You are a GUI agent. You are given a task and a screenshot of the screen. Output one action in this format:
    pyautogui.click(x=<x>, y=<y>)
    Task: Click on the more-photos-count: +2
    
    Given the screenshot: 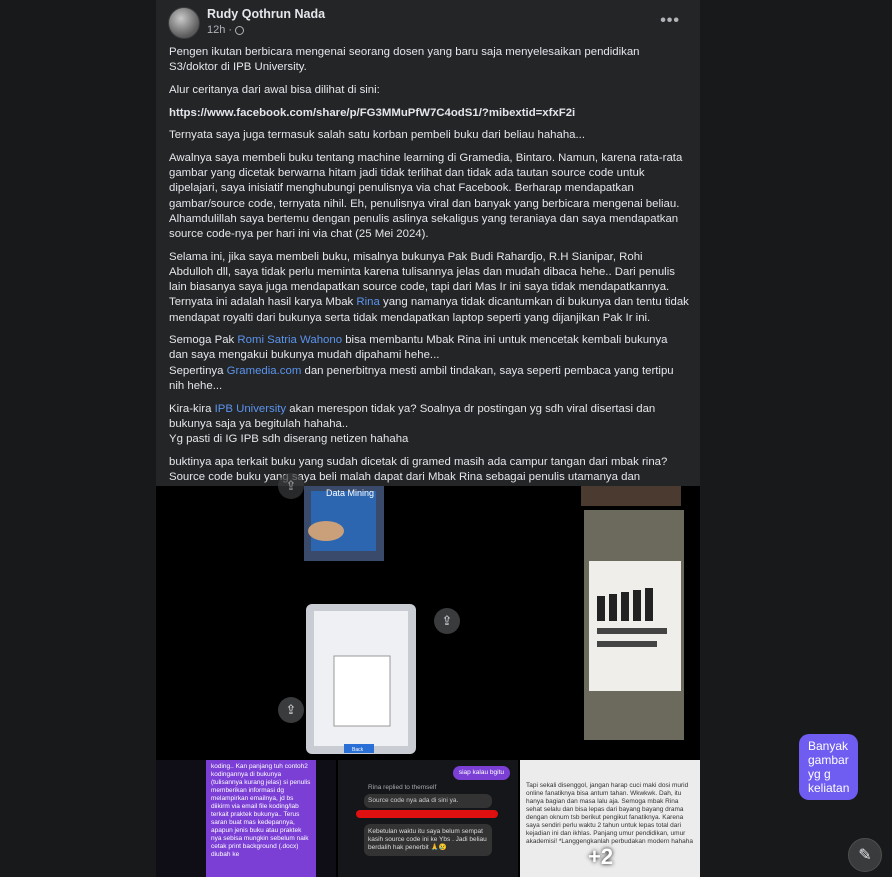 What is the action you would take?
    pyautogui.click(x=600, y=857)
    